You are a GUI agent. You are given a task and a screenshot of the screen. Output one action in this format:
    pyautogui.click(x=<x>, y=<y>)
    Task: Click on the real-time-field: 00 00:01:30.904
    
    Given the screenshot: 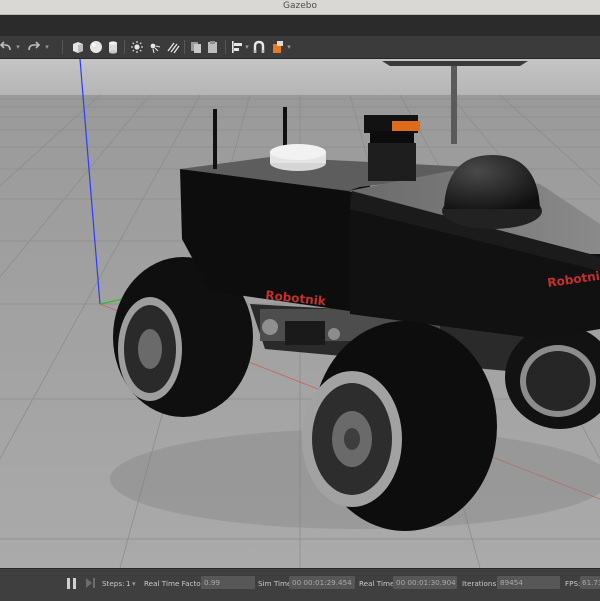 What is the action you would take?
    pyautogui.click(x=425, y=582)
    